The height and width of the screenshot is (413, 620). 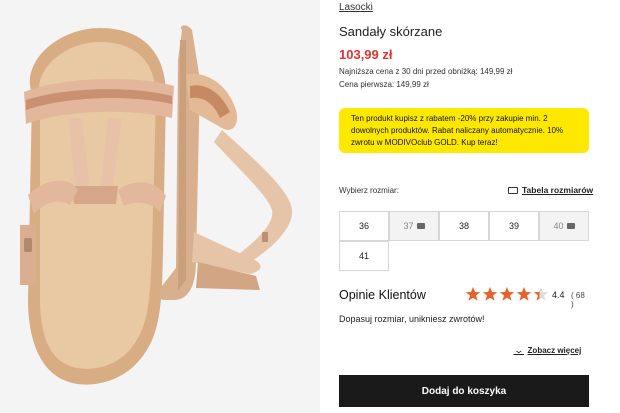 I want to click on size-table-label: Tabela rozmiarów, so click(x=558, y=190).